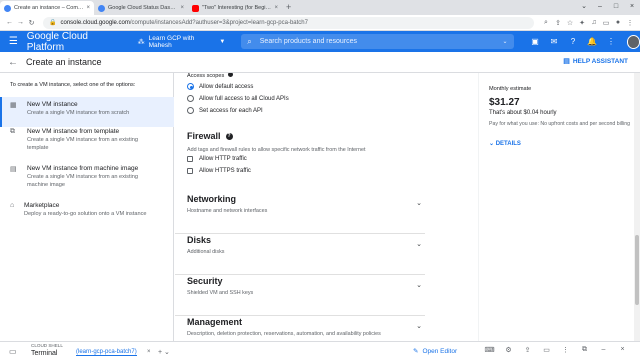 This screenshot has height=360, width=640. Describe the element at coordinates (594, 22) in the screenshot. I see `media-icon: ♫` at that location.